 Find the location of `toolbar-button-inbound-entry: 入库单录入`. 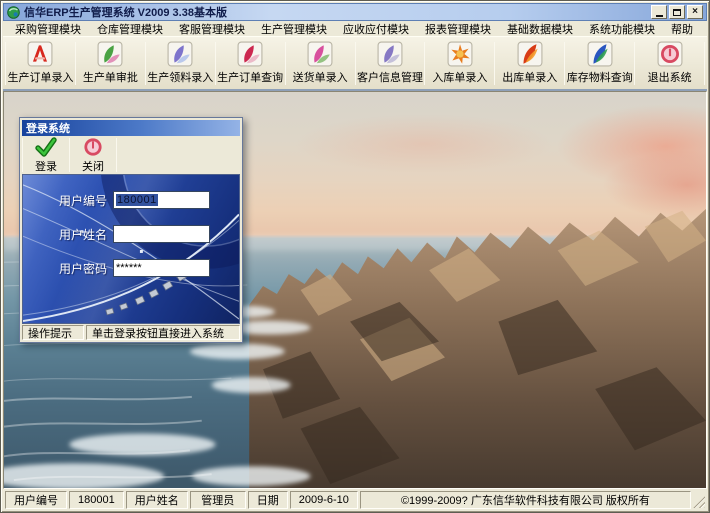

toolbar-button-inbound-entry: 入库单录入 is located at coordinates (459, 63).